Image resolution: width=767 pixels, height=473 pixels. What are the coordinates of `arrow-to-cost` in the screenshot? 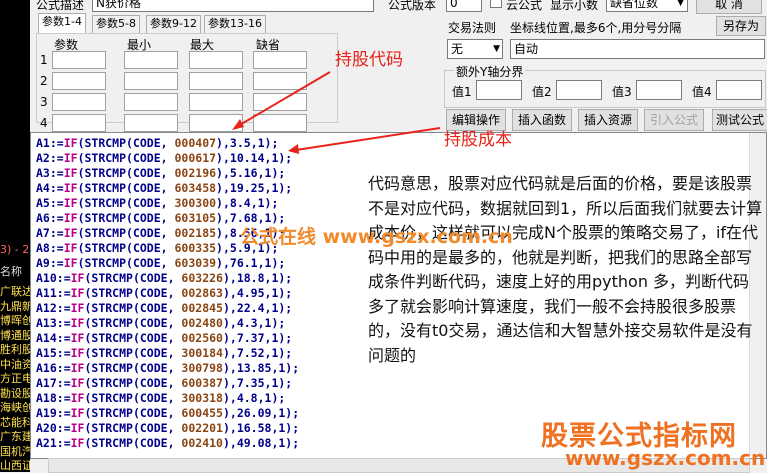 It's located at (368, 139).